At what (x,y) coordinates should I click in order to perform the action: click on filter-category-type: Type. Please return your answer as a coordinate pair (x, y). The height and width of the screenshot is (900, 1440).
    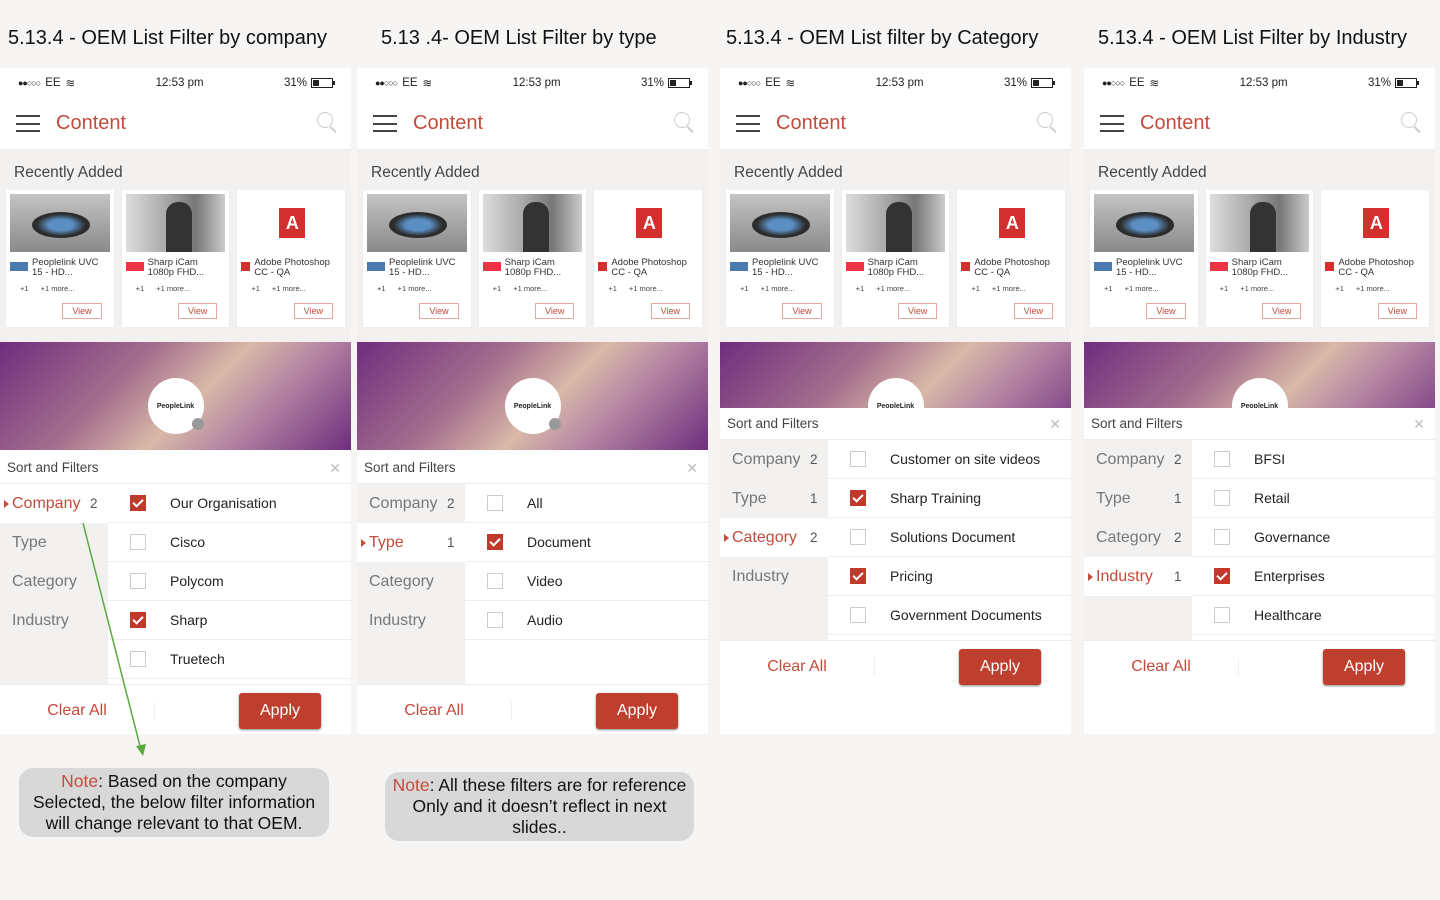
    Looking at the image, I should click on (54, 542).